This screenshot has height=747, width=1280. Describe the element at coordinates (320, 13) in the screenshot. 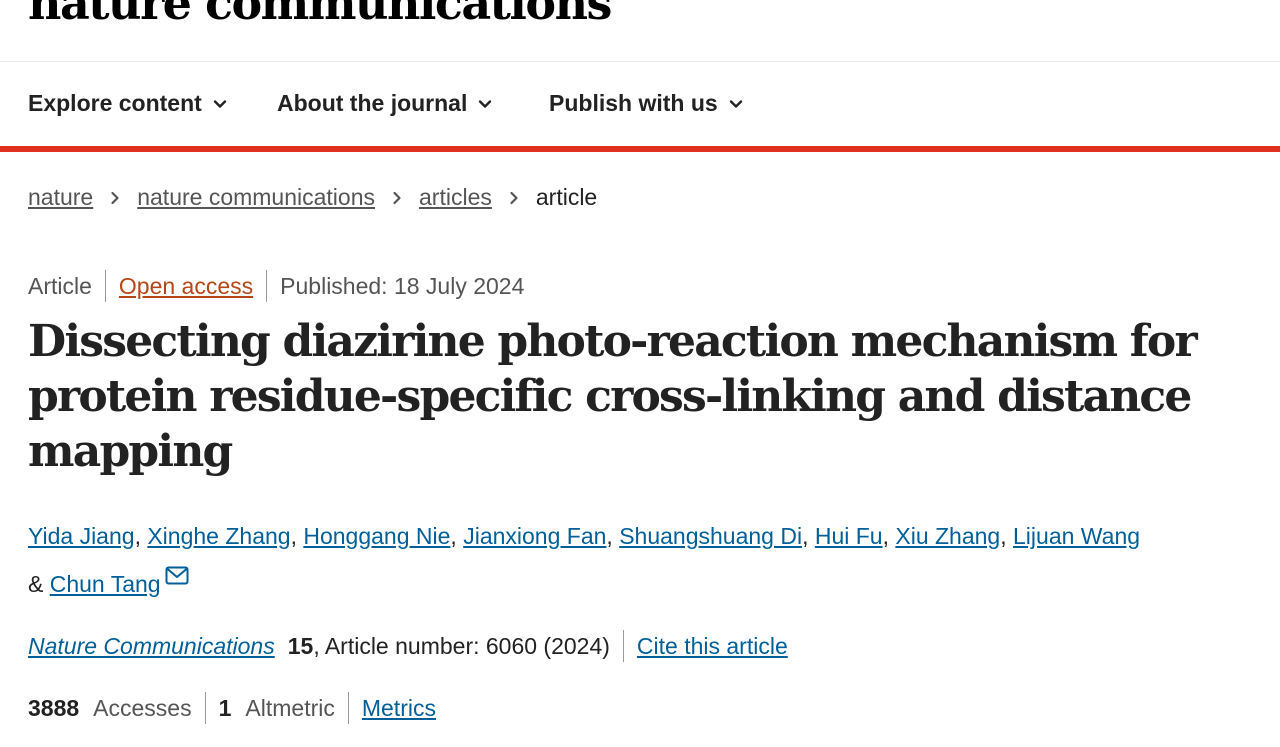

I see `journal-logo: nature communications` at that location.